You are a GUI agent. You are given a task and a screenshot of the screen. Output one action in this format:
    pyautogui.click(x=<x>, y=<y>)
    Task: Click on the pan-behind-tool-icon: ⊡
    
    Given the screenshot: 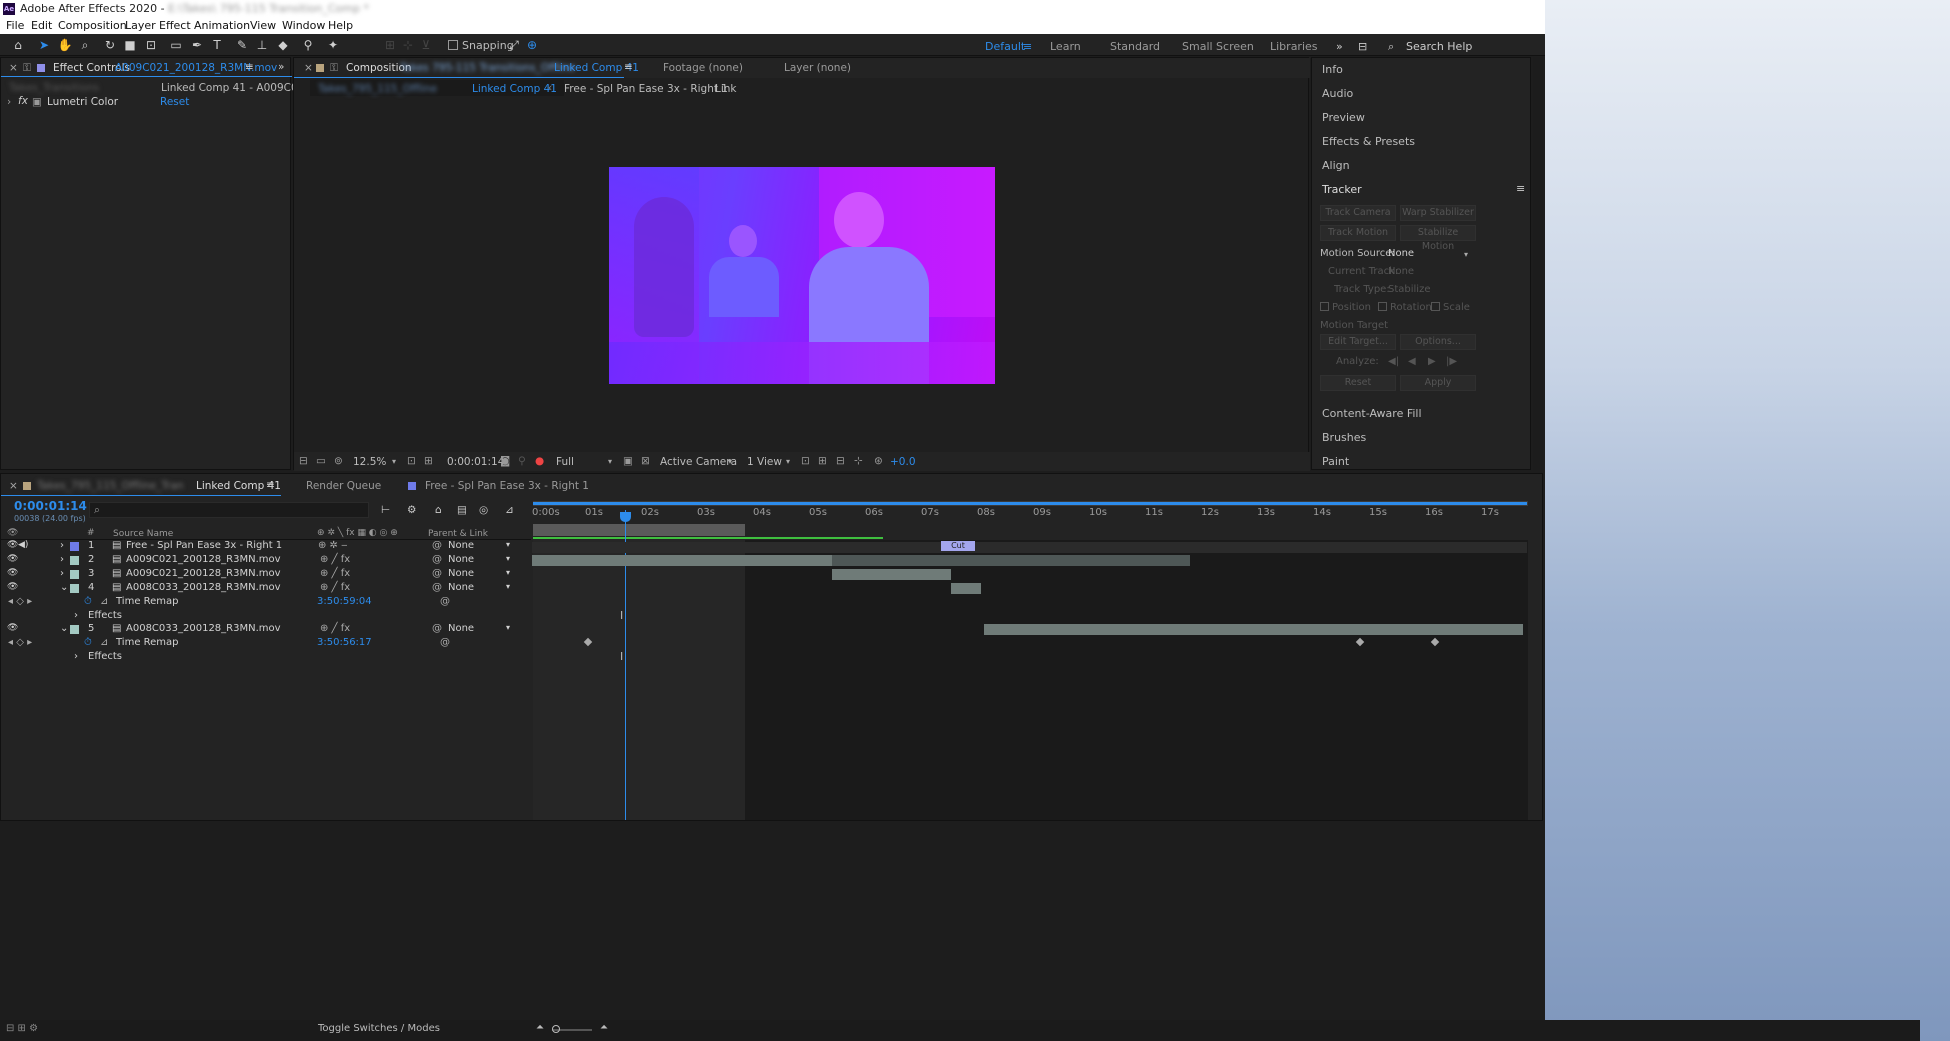 What is the action you would take?
    pyautogui.click(x=151, y=45)
    